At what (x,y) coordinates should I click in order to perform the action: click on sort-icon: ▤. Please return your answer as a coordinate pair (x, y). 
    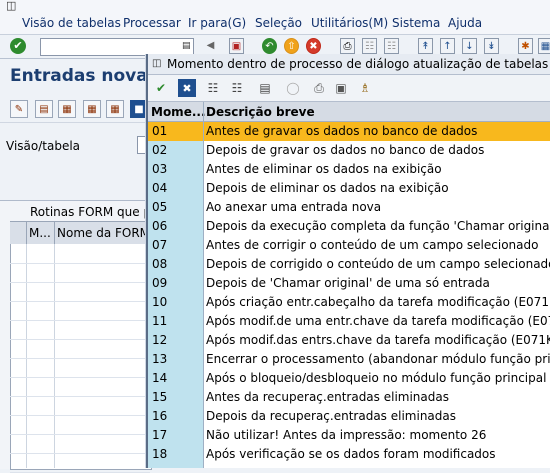
    Looking at the image, I should click on (265, 88).